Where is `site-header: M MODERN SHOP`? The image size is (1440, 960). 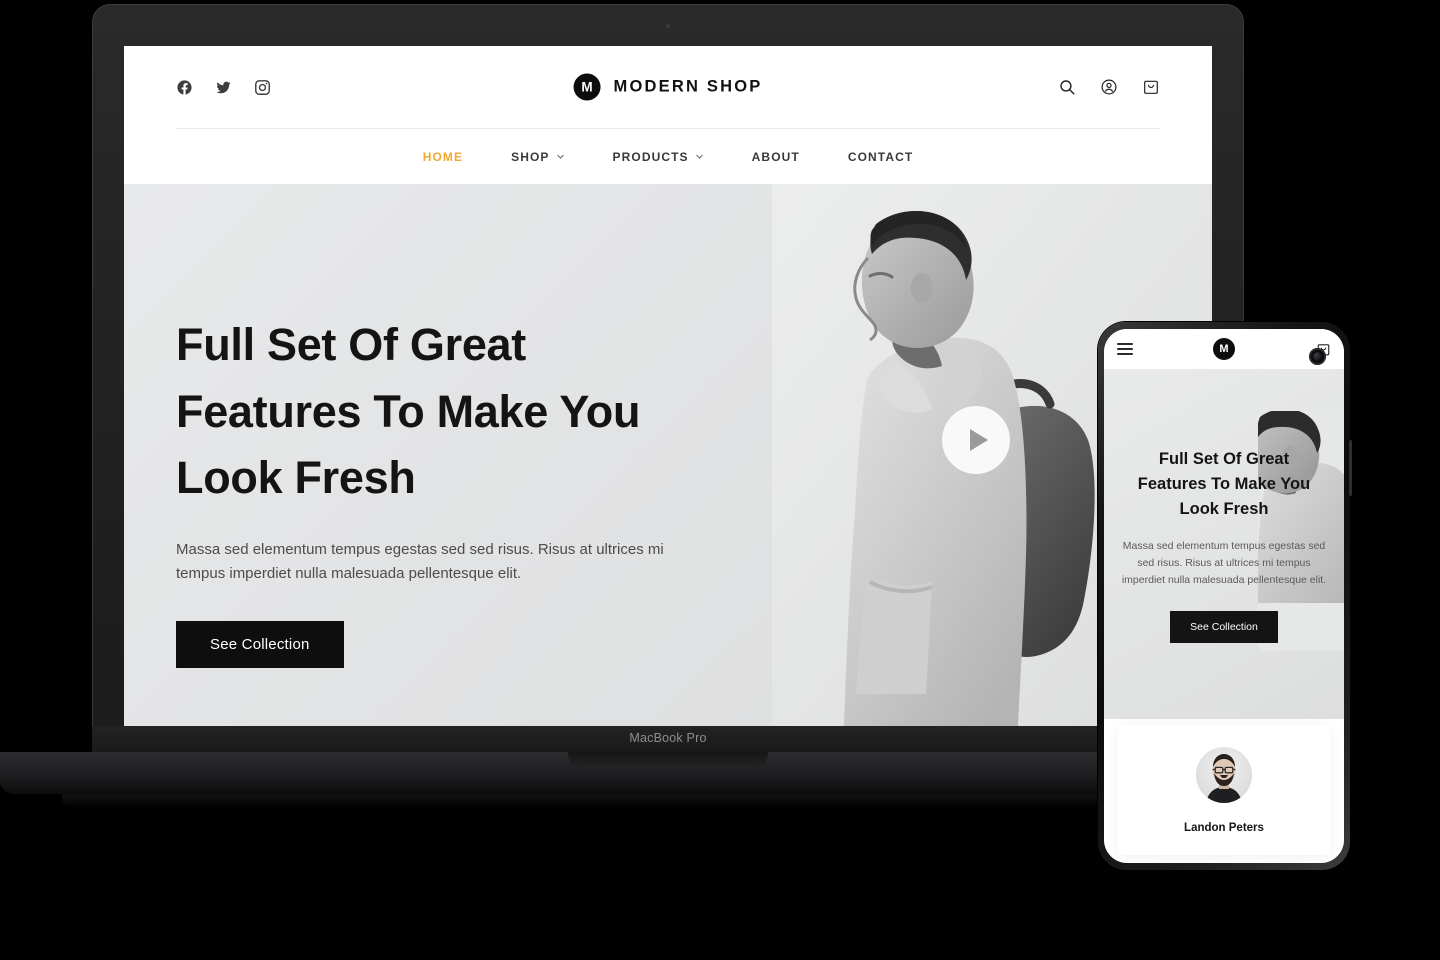
site-header: M MODERN SHOP is located at coordinates (668, 87).